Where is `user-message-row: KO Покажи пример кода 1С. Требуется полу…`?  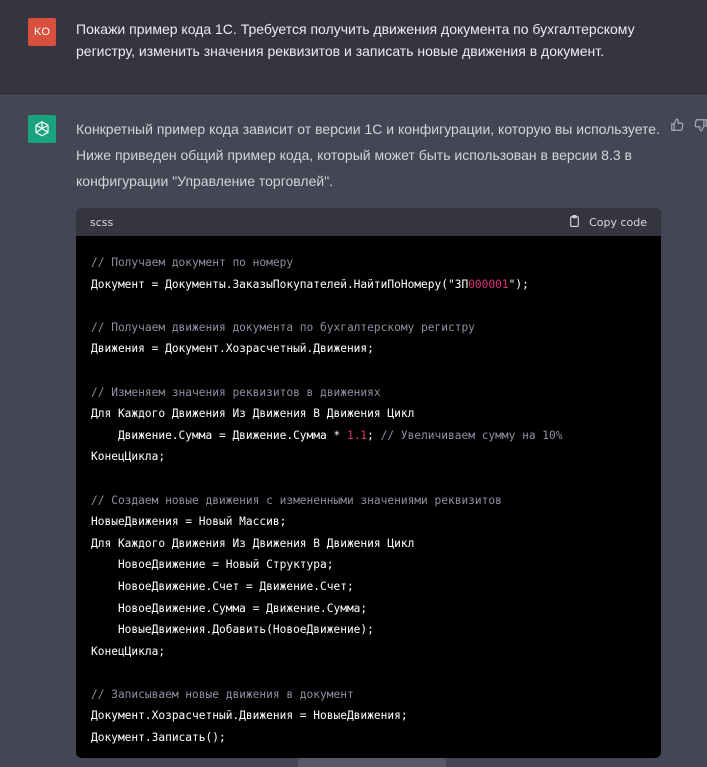
user-message-row: KO Покажи пример кода 1С. Требуется полу… is located at coordinates (353, 47).